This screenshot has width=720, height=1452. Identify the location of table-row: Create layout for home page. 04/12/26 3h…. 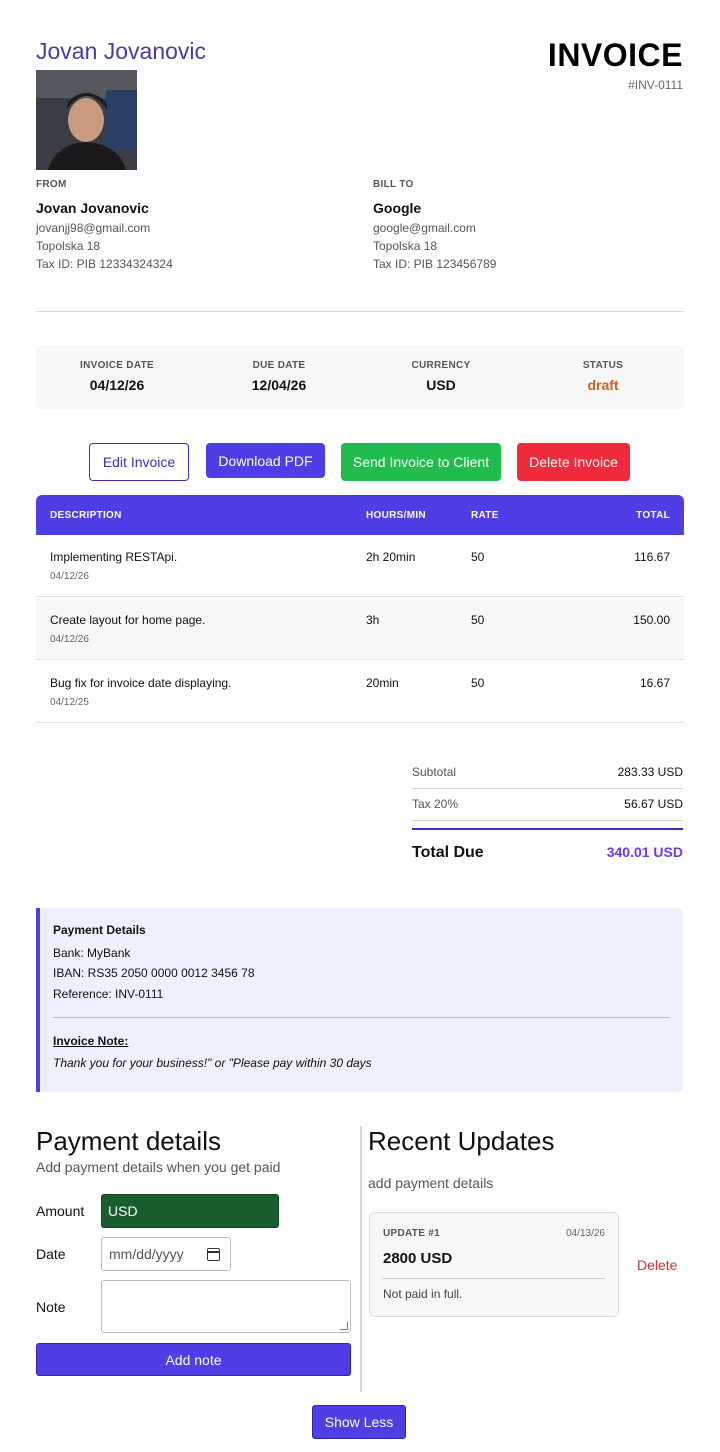
(360, 629).